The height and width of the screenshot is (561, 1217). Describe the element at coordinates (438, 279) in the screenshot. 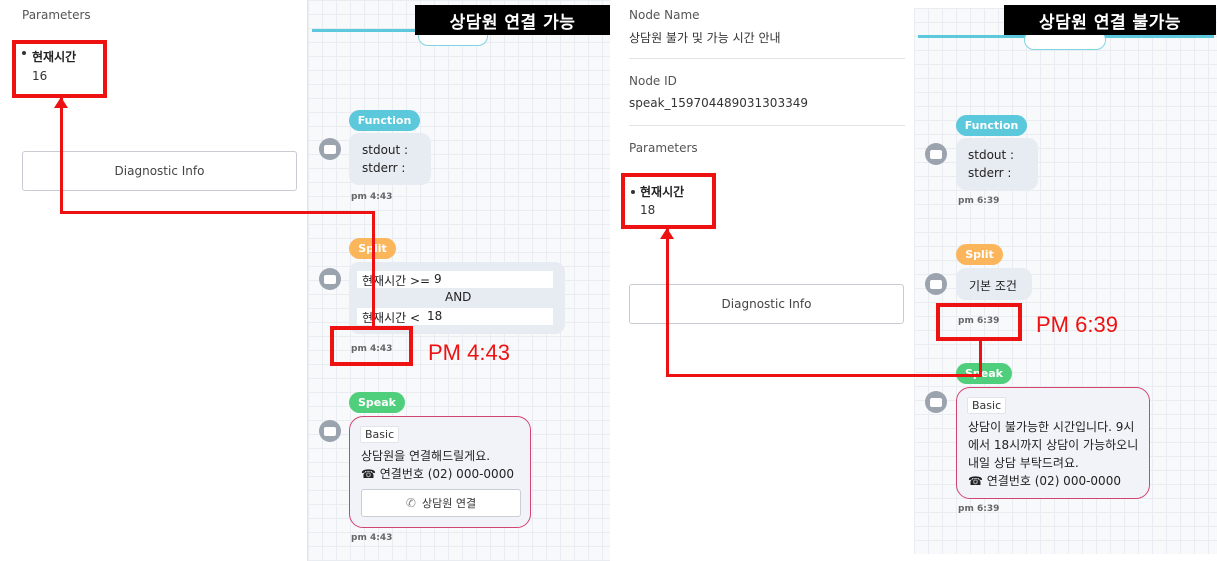

I see `condition-value: 9` at that location.